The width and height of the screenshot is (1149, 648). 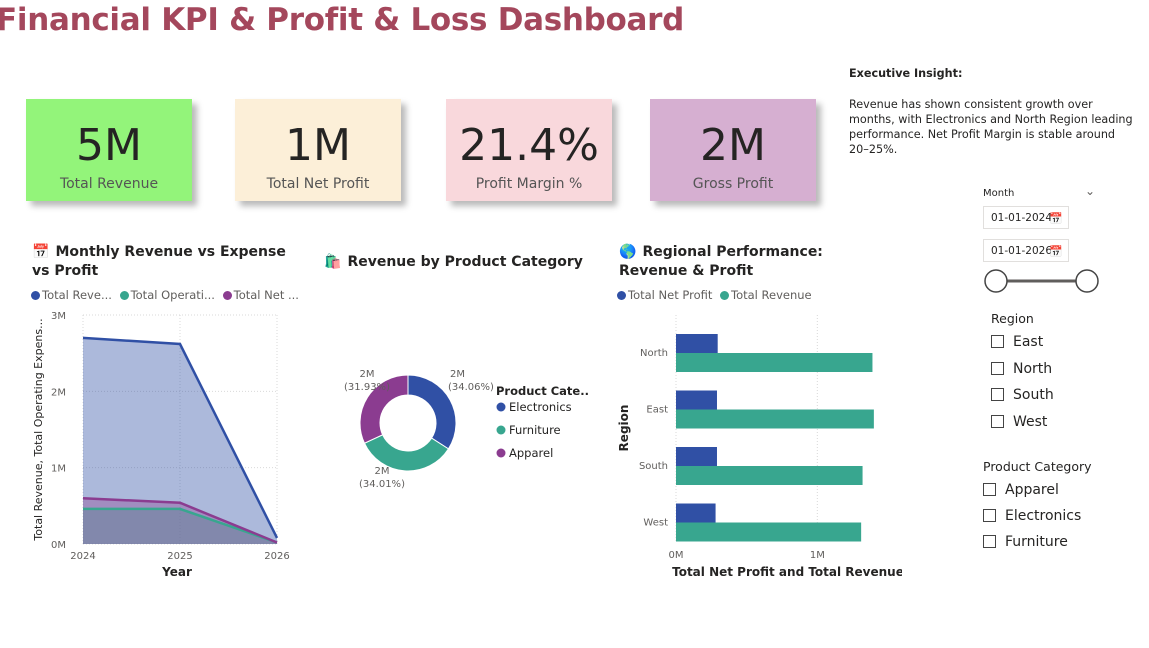 What do you see at coordinates (787, 572) in the screenshot?
I see `x-axis-title: Total Net Profit and Total Revenue` at bounding box center [787, 572].